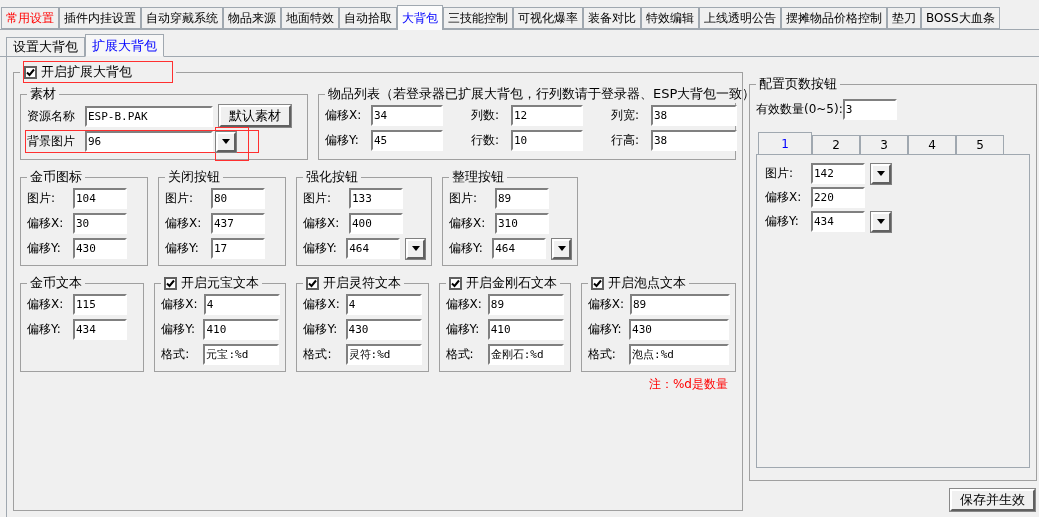  Describe the element at coordinates (149, 116) in the screenshot. I see `input-field: ESP-B.PAK` at that location.